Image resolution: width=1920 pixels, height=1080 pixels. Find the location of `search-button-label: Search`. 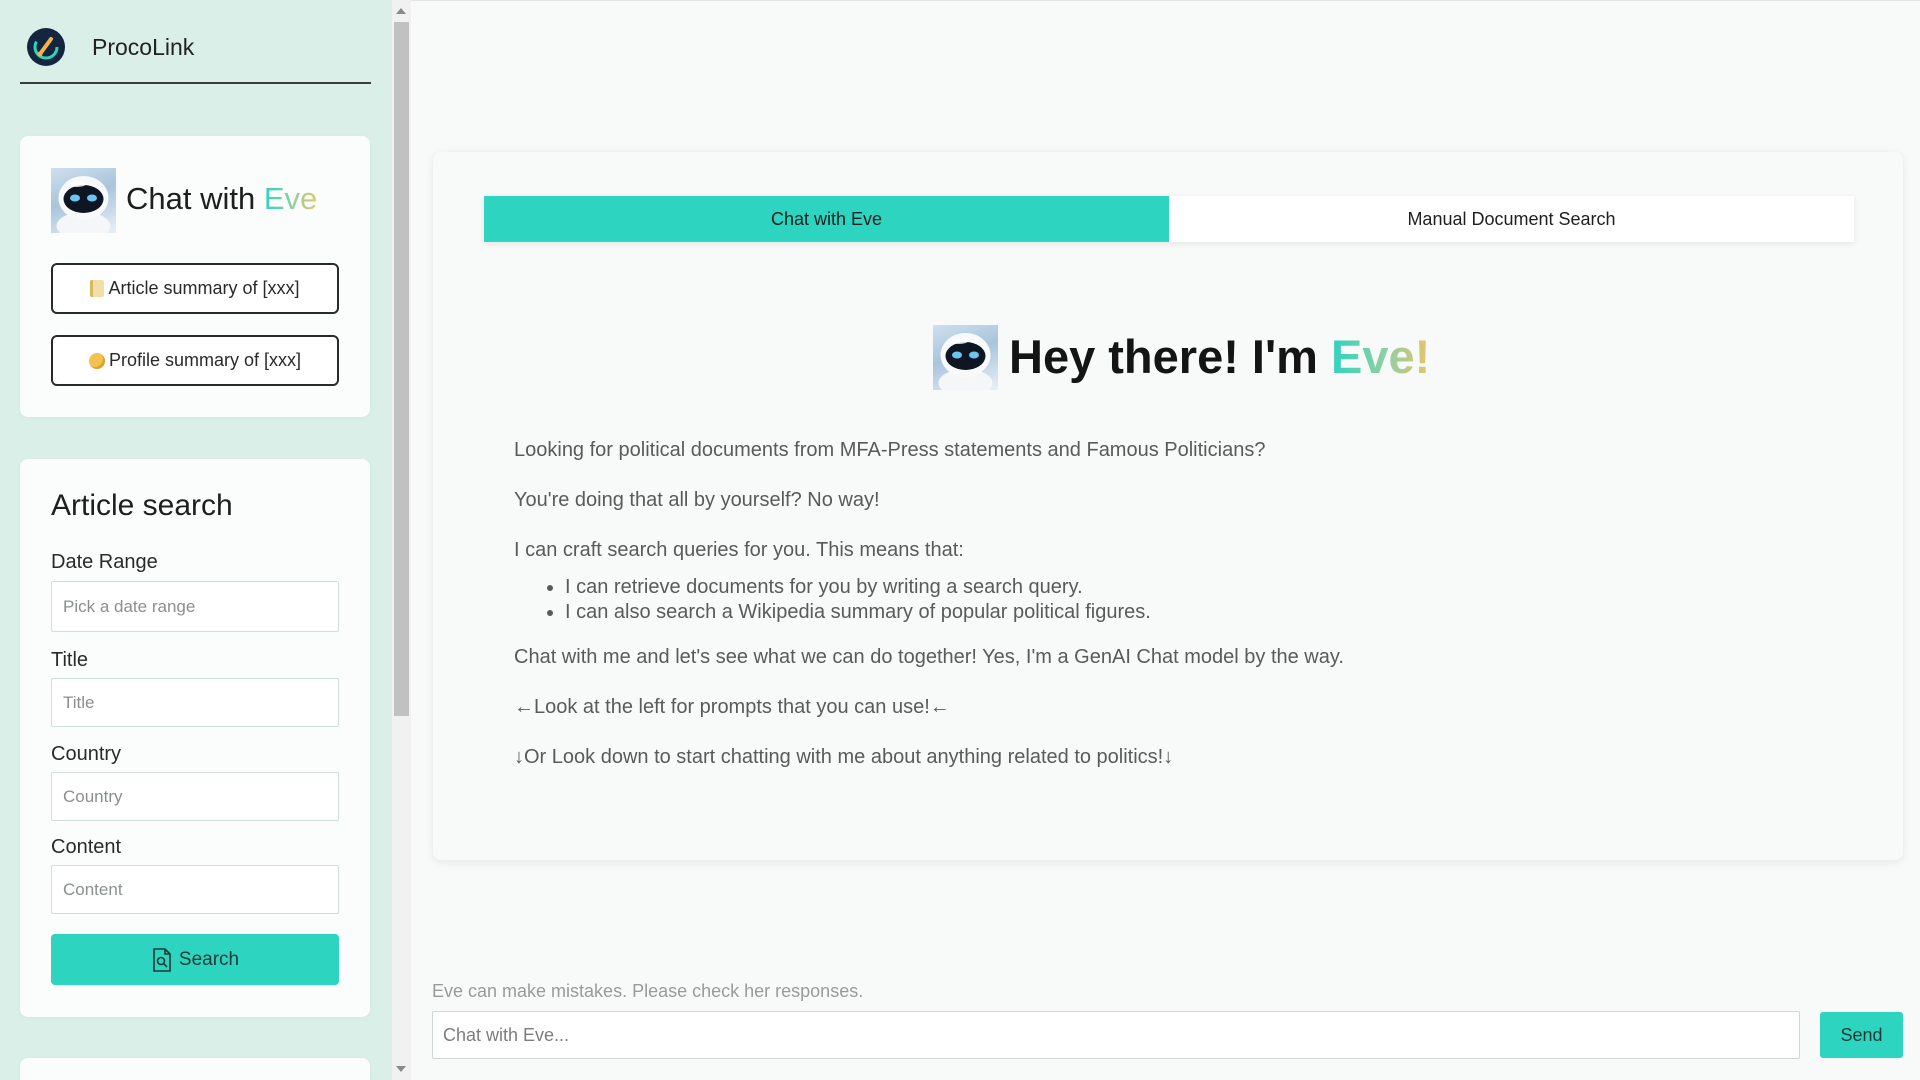

search-button-label: Search is located at coordinates (209, 959).